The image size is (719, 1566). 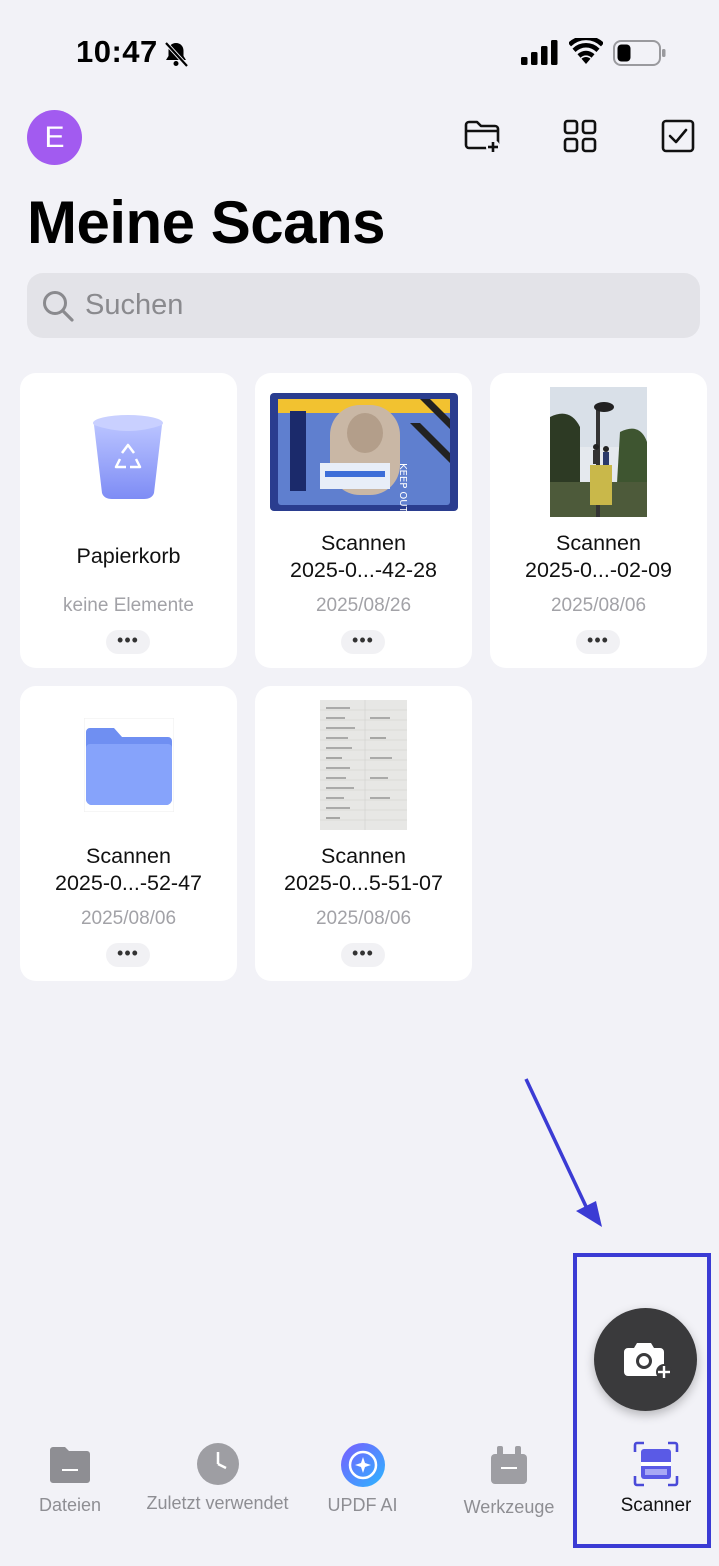 What do you see at coordinates (586, 51) in the screenshot?
I see `wifi-icon` at bounding box center [586, 51].